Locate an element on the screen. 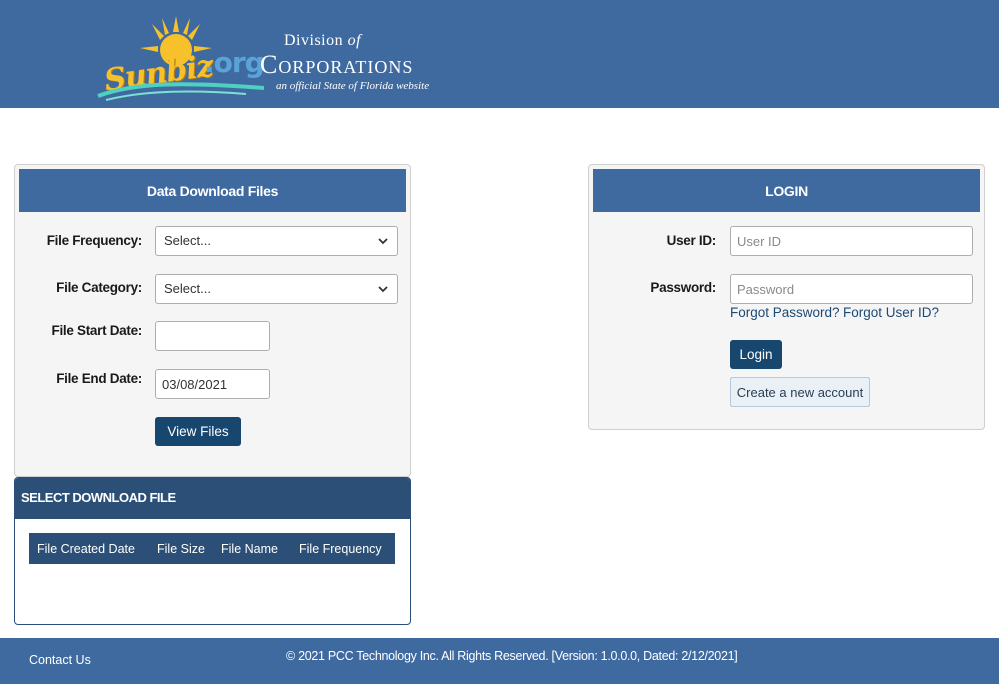 This screenshot has height=684, width=999. create-account-button: Create a new account is located at coordinates (800, 392).